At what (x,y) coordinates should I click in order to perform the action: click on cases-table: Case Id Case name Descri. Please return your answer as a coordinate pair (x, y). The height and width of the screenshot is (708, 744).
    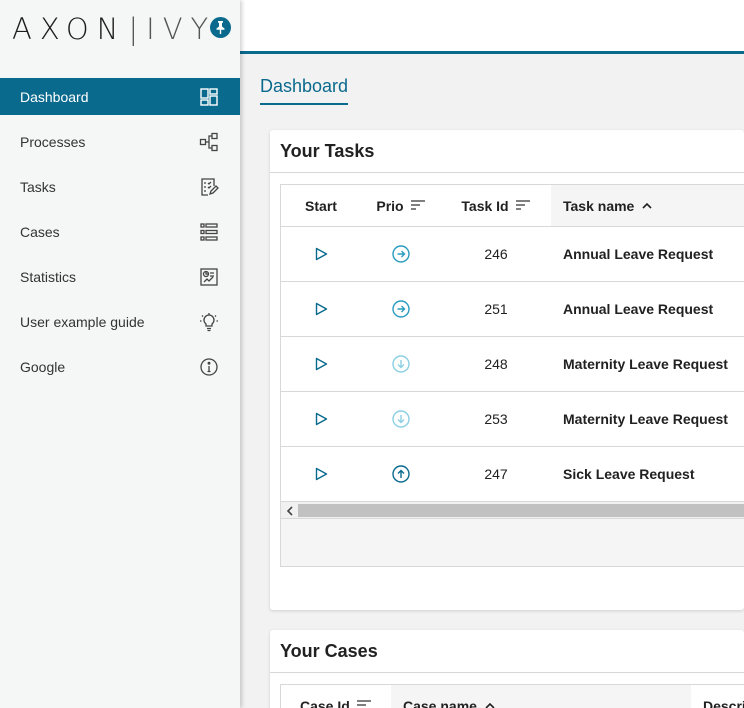
    Looking at the image, I should click on (512, 696).